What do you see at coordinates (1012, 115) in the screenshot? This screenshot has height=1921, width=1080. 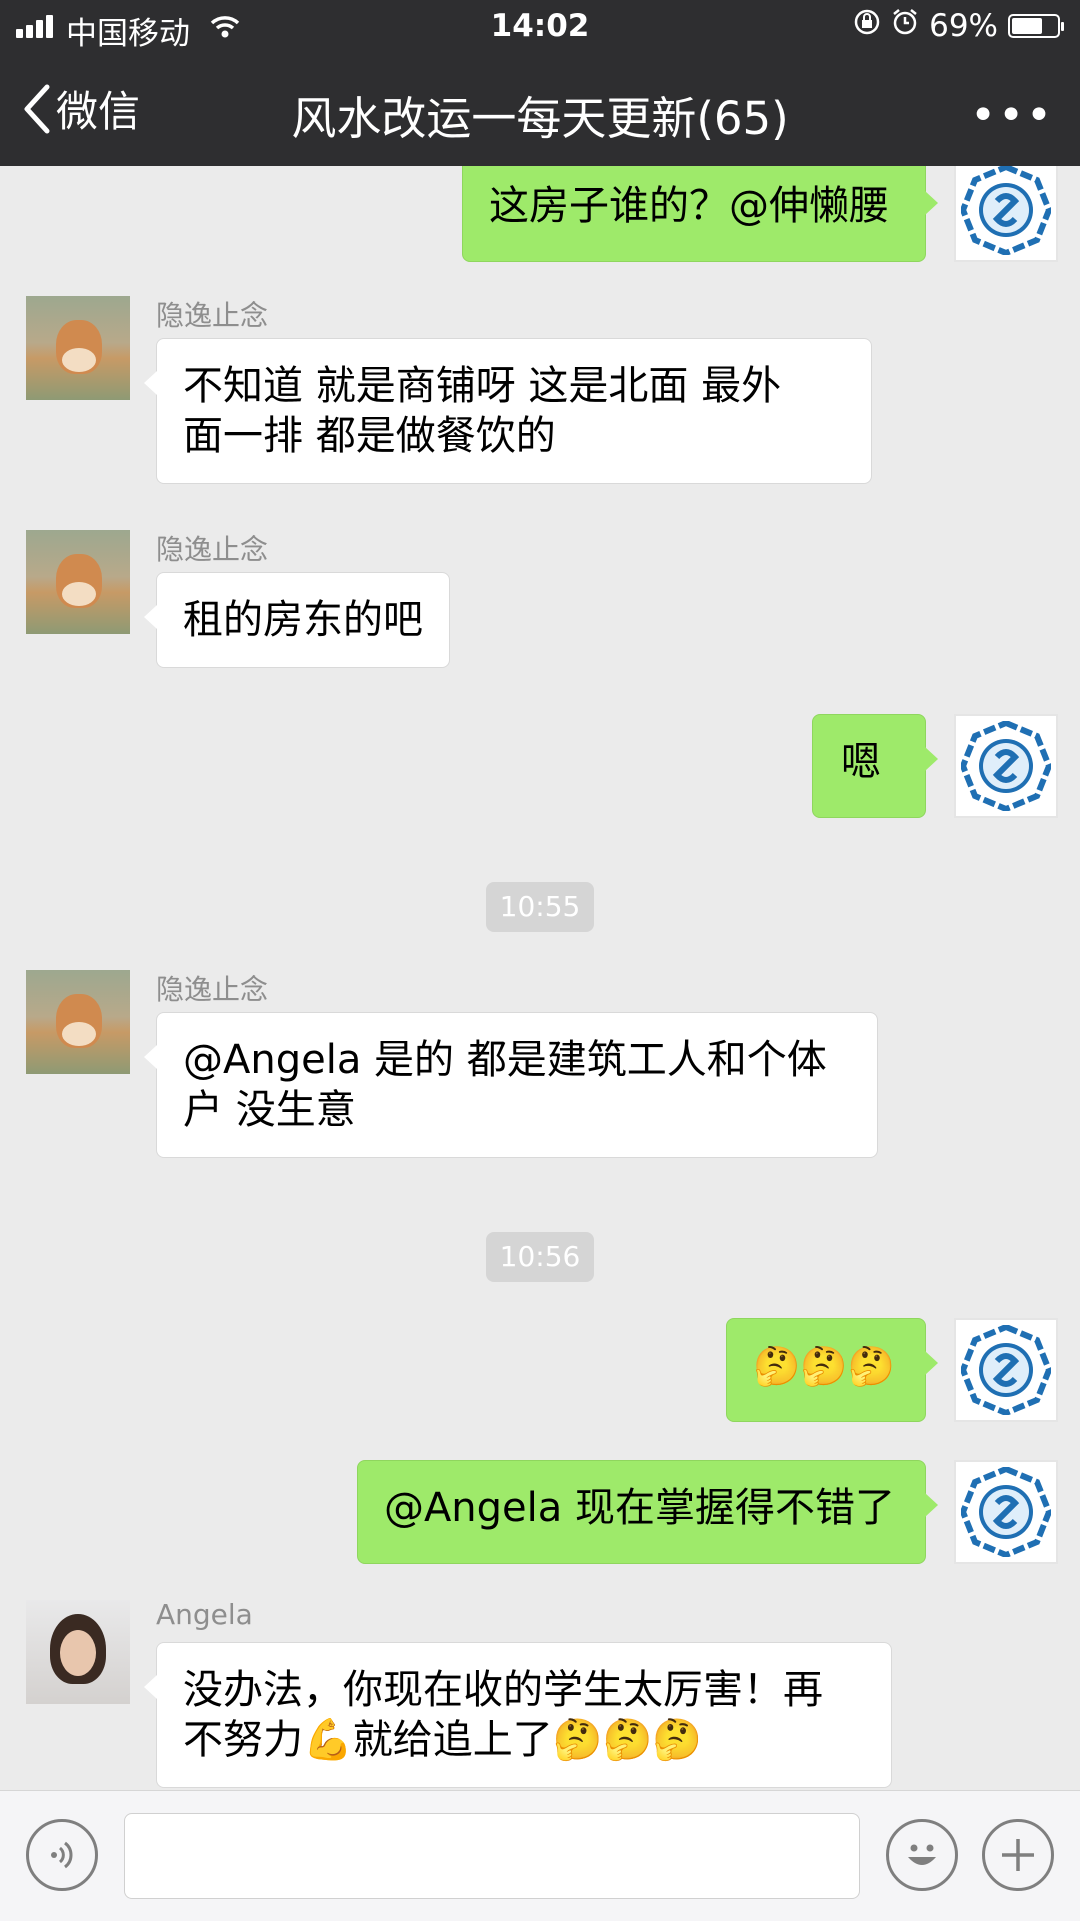 I see `more-button: •••` at bounding box center [1012, 115].